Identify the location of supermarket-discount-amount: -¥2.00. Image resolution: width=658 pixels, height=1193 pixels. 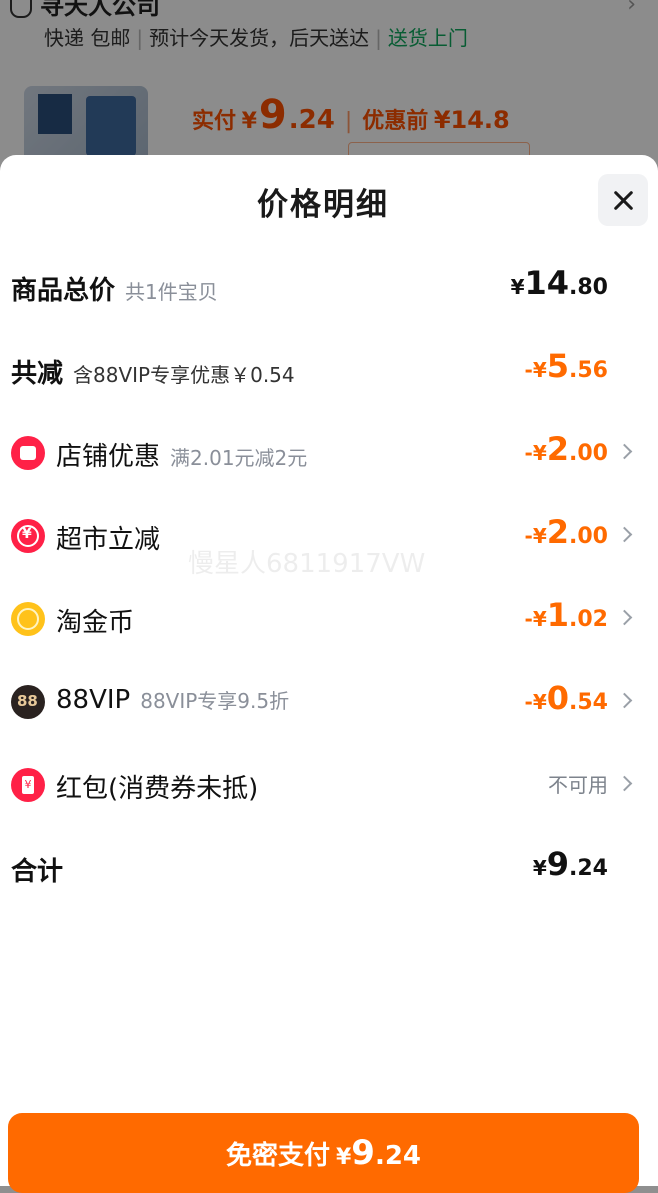
(566, 532).